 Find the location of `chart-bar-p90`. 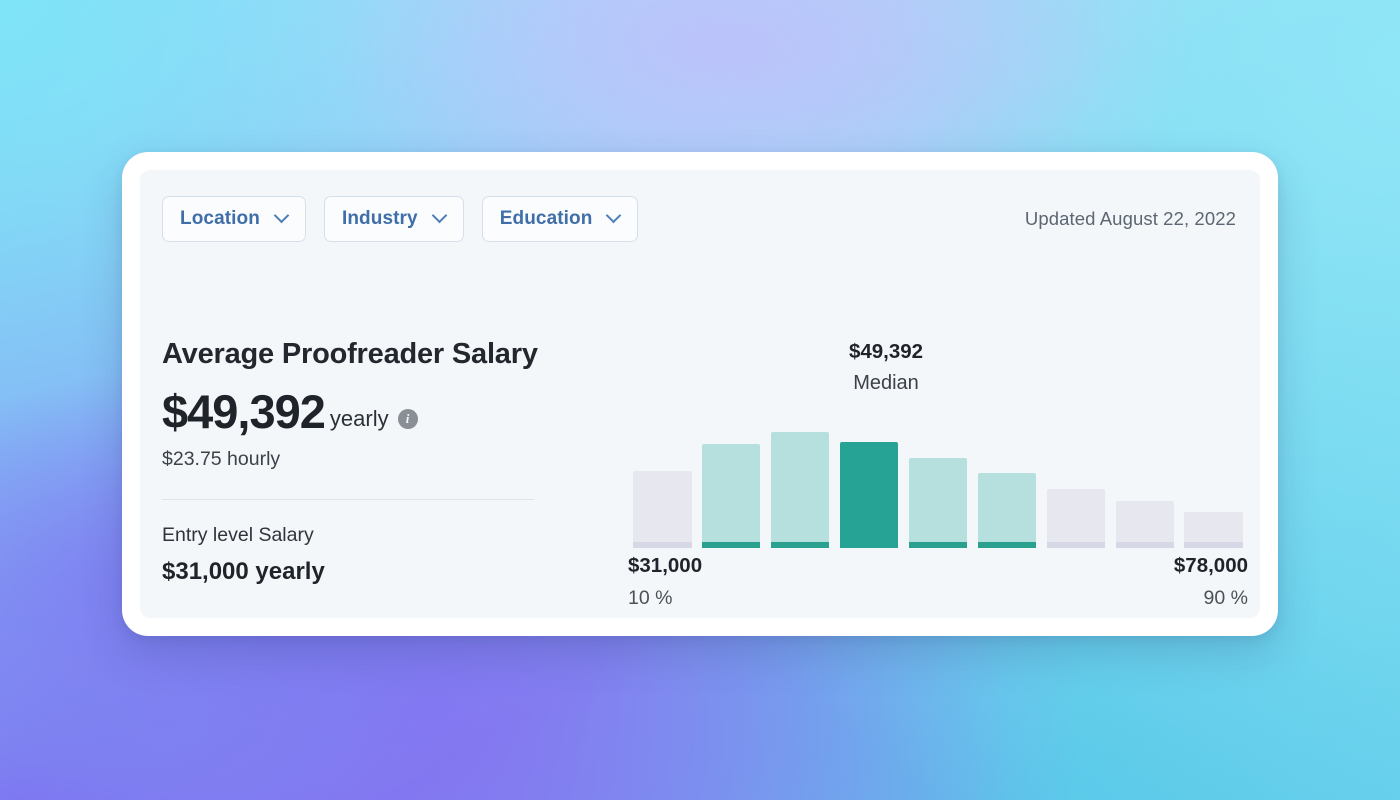

chart-bar-p90 is located at coordinates (1213, 530).